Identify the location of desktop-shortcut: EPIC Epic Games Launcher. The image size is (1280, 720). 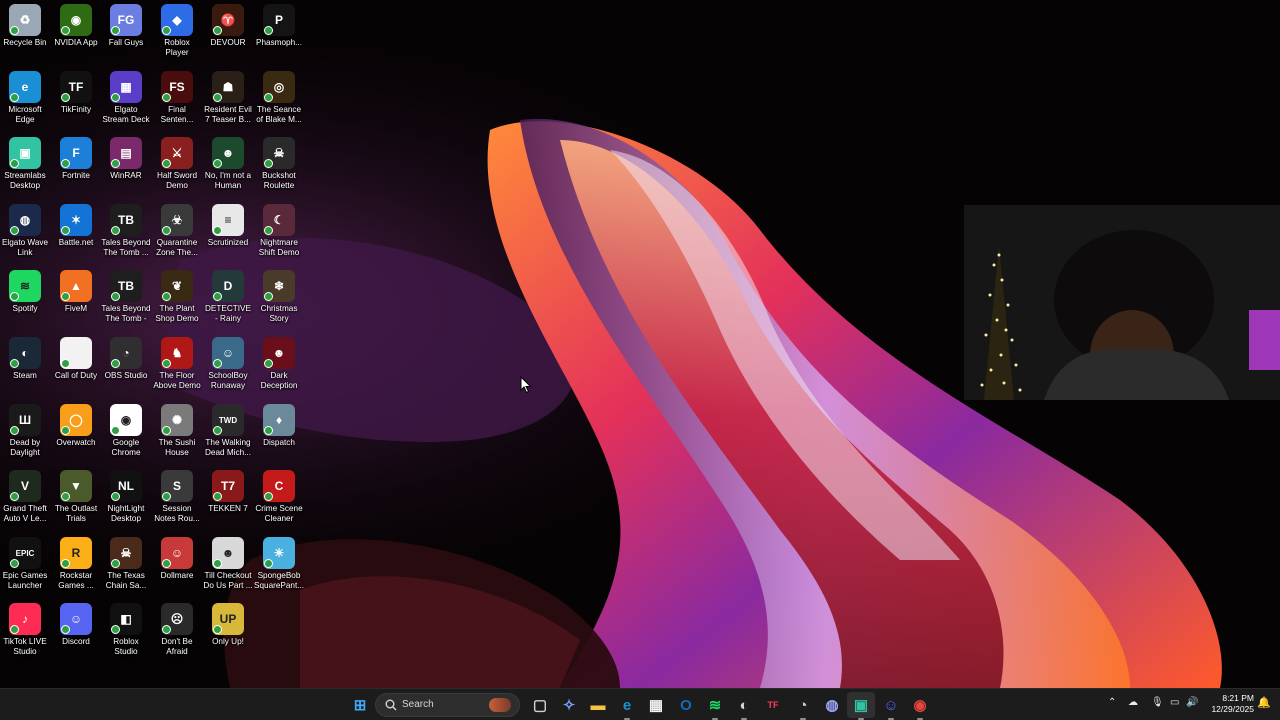
(25, 565).